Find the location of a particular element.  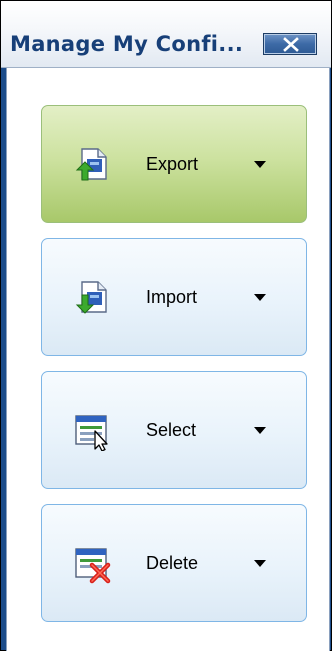

delete-button: Delete is located at coordinates (174, 563).